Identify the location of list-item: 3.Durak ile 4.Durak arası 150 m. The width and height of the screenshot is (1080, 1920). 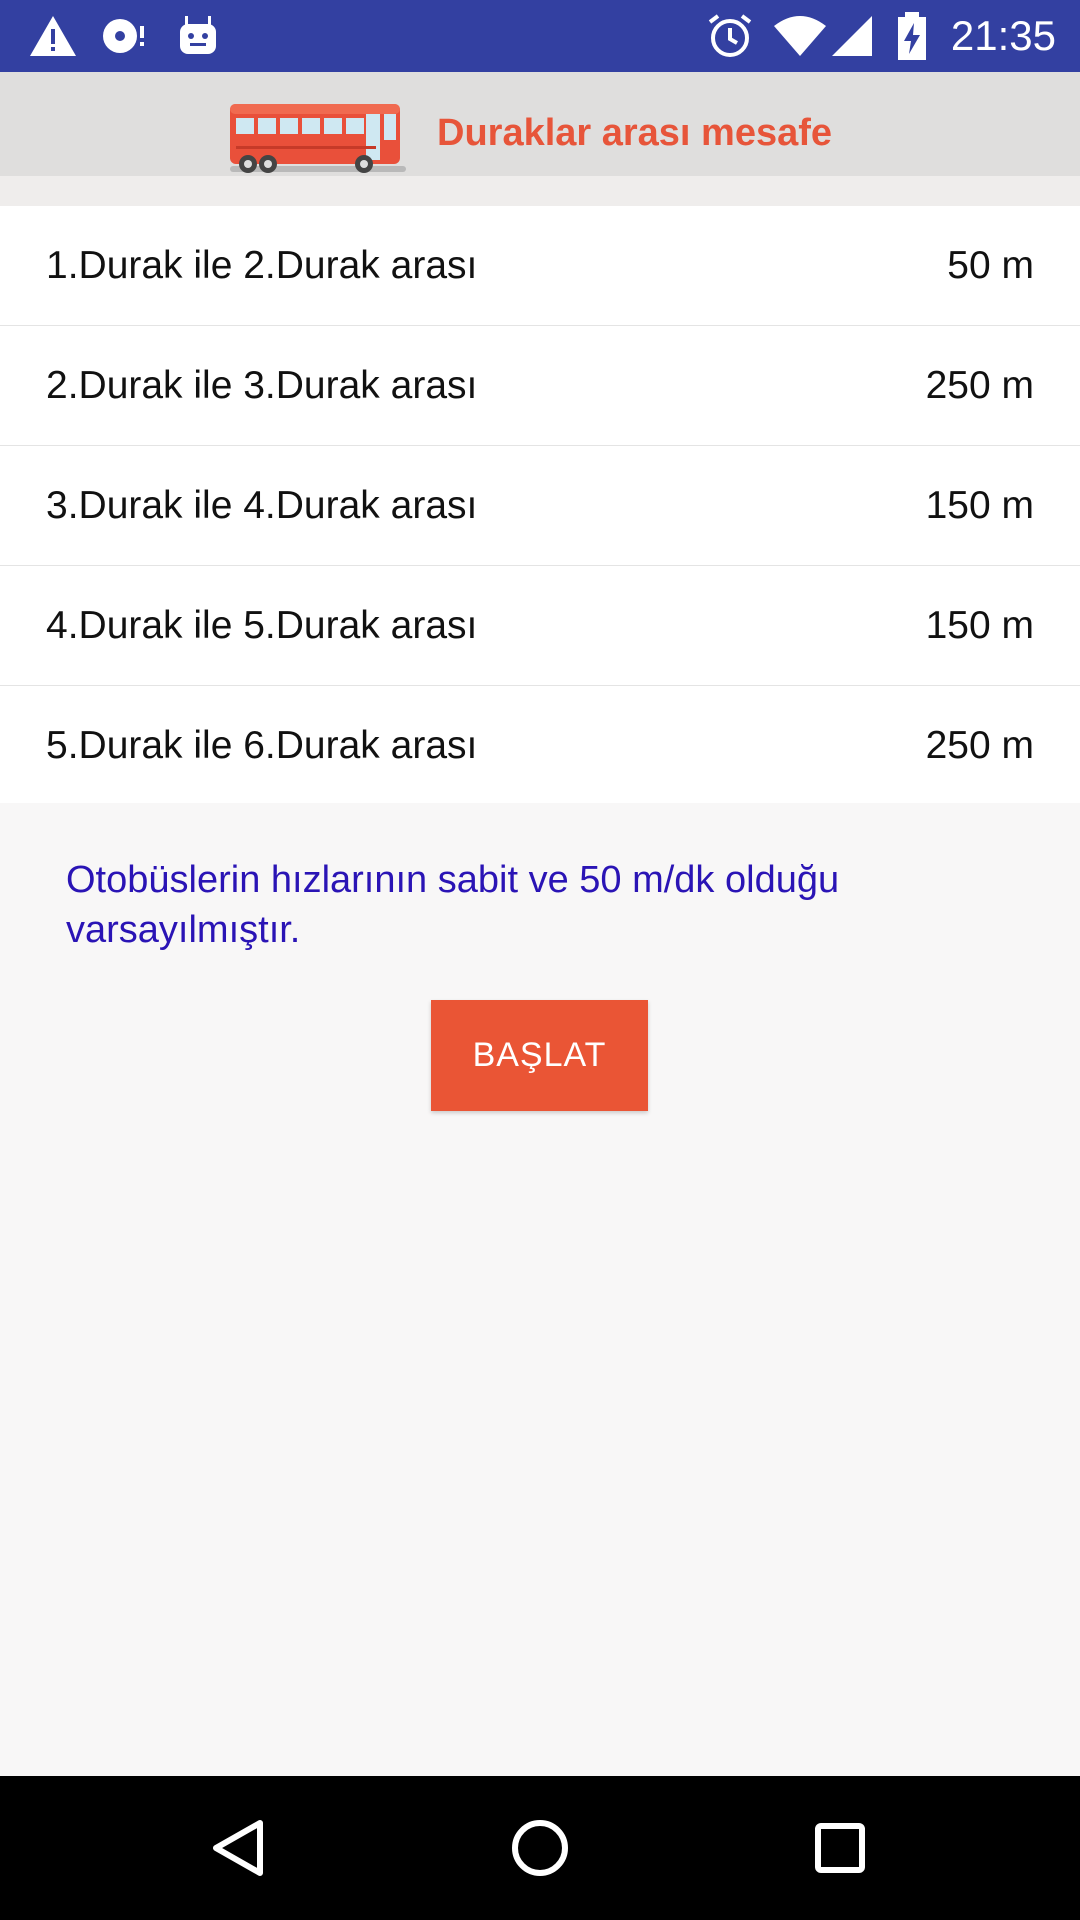
(540, 506).